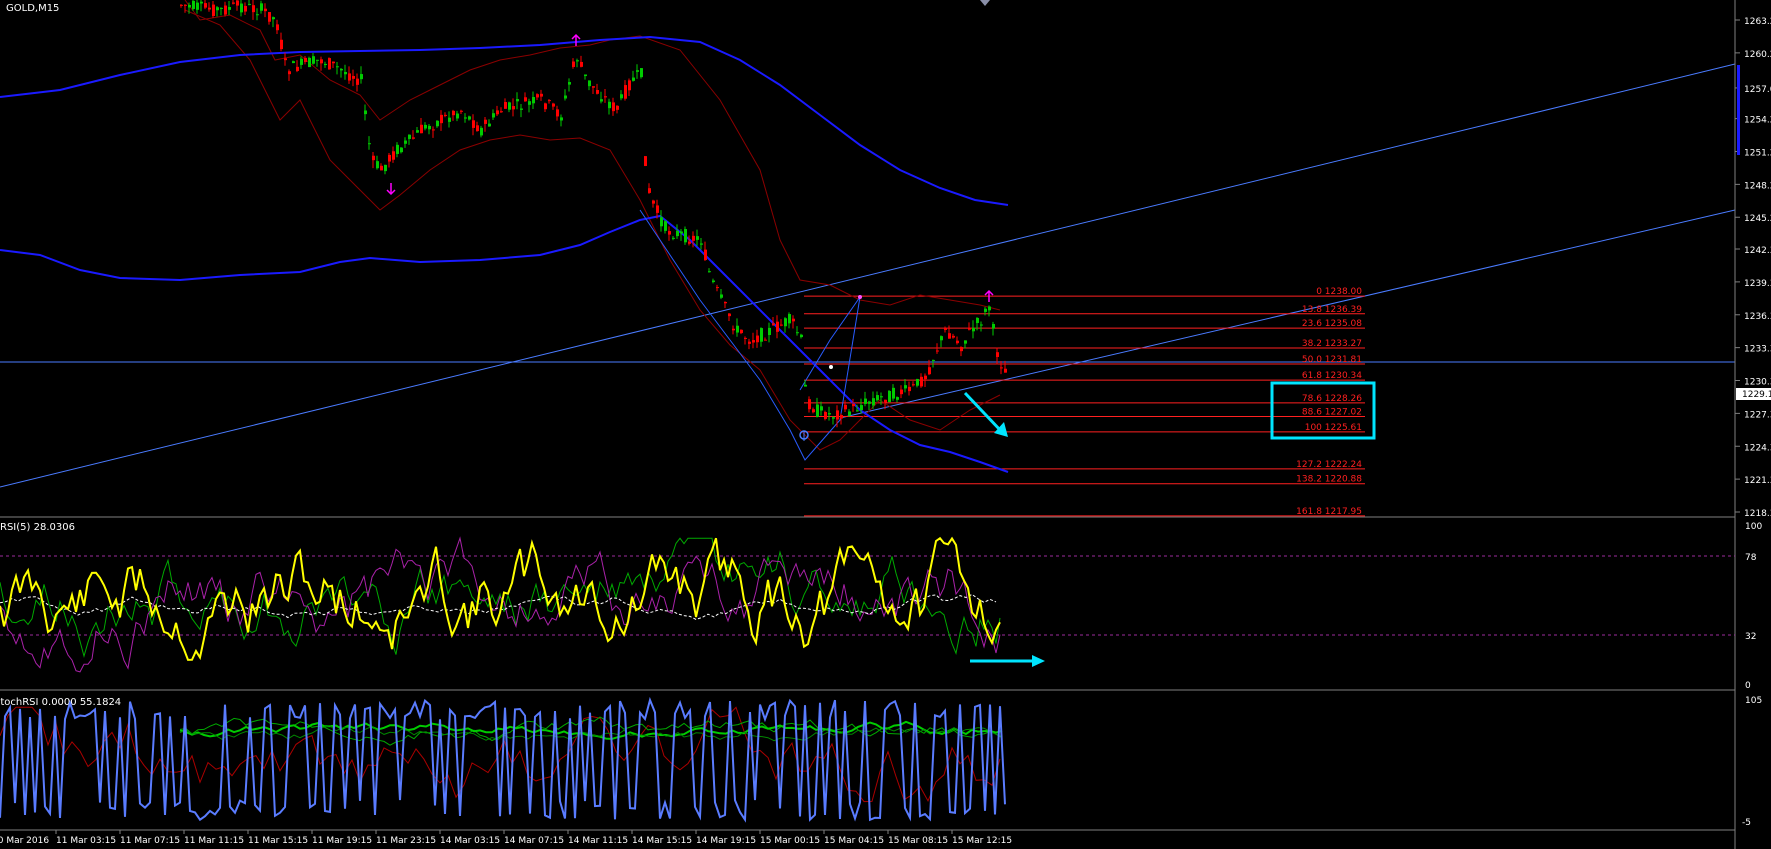 The width and height of the screenshot is (1771, 849). I want to click on rsi-scale-100: 100, so click(1753, 527).